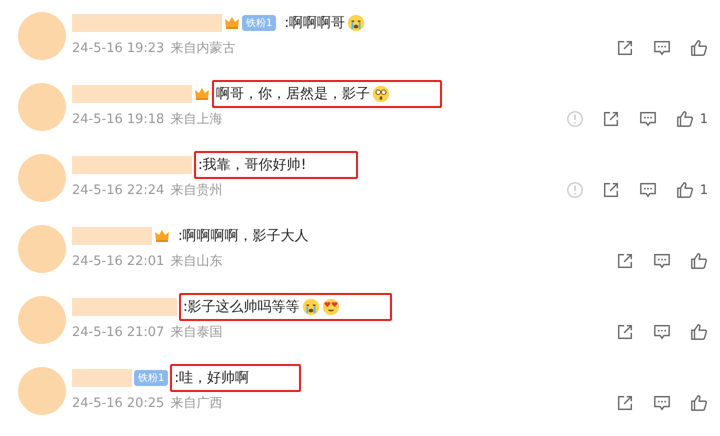  I want to click on comment-location: 来自泰国, so click(196, 332).